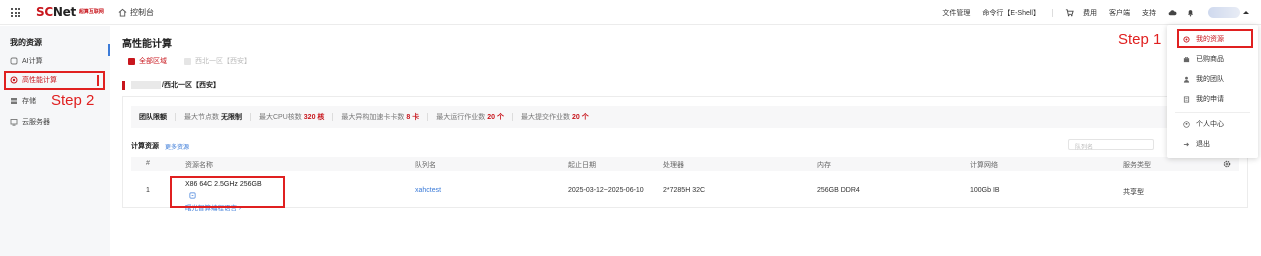 This screenshot has width=1261, height=256. Describe the element at coordinates (14, 101) in the screenshot. I see `storage-icon` at that location.